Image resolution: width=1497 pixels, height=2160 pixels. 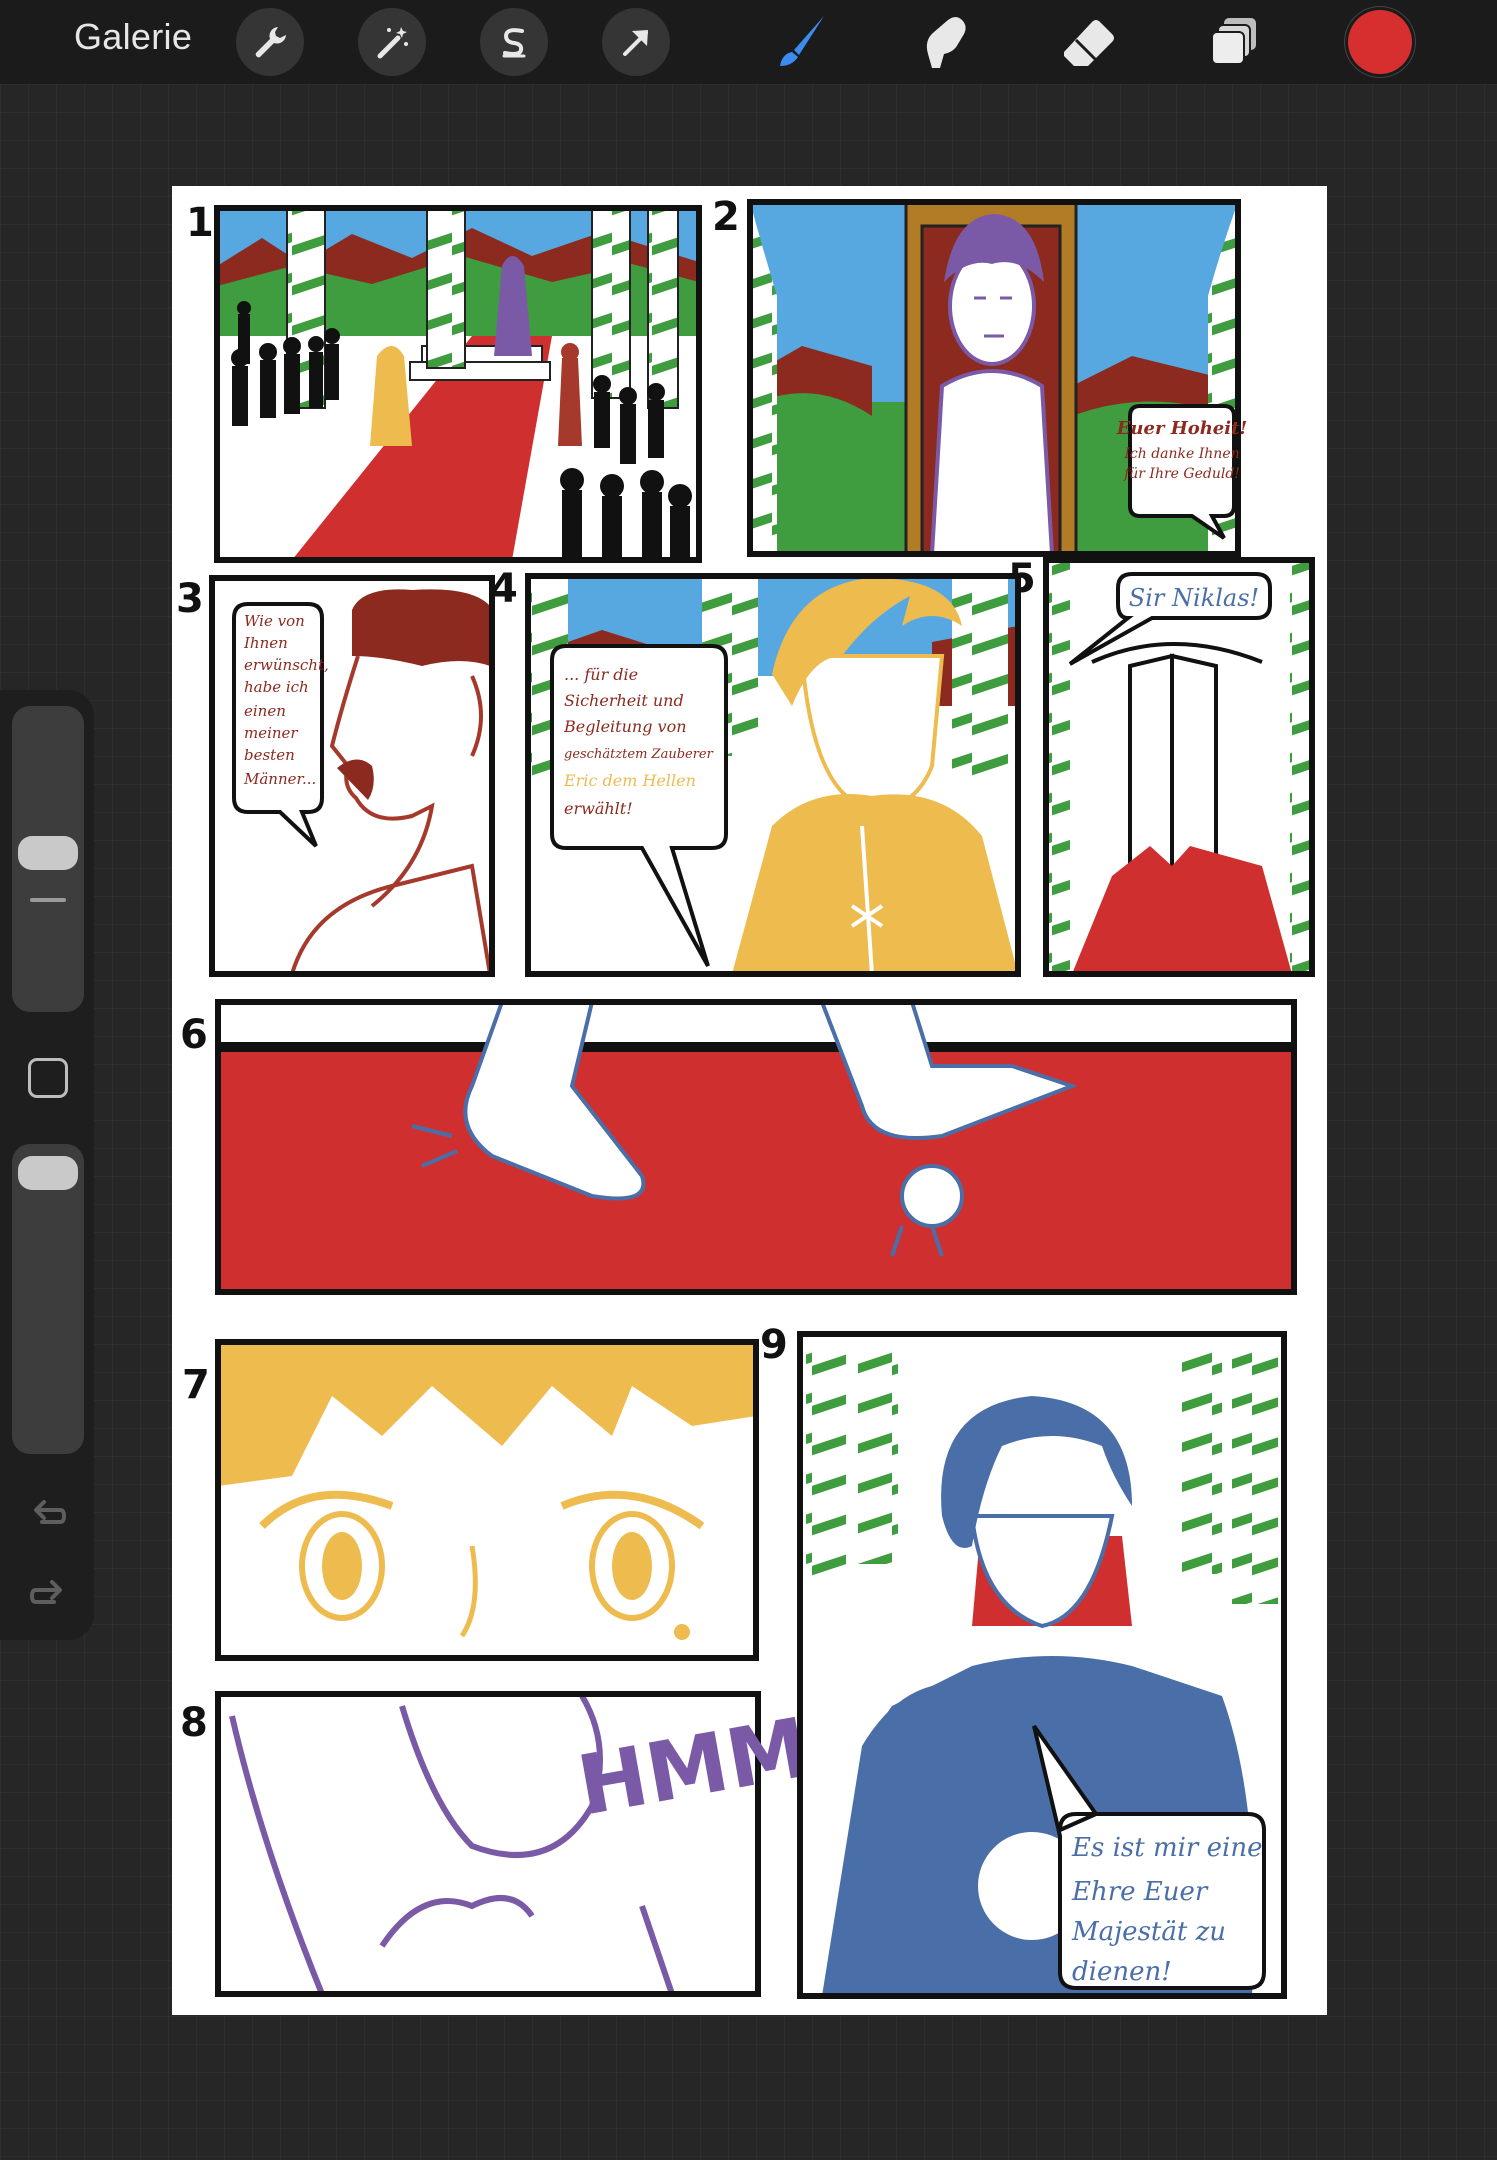 What do you see at coordinates (487, 1500) in the screenshot?
I see `panel-7-art` at bounding box center [487, 1500].